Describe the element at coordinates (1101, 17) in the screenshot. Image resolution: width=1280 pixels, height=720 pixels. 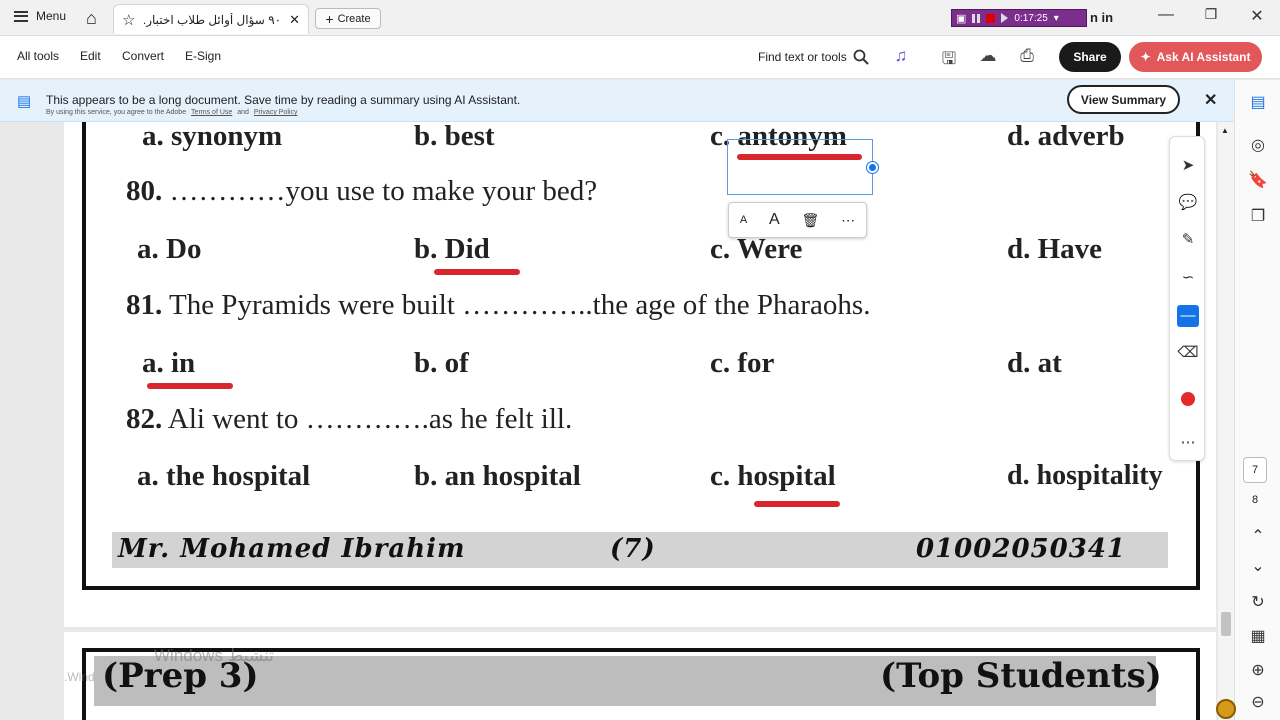
I see `sign-in-link: n in` at that location.